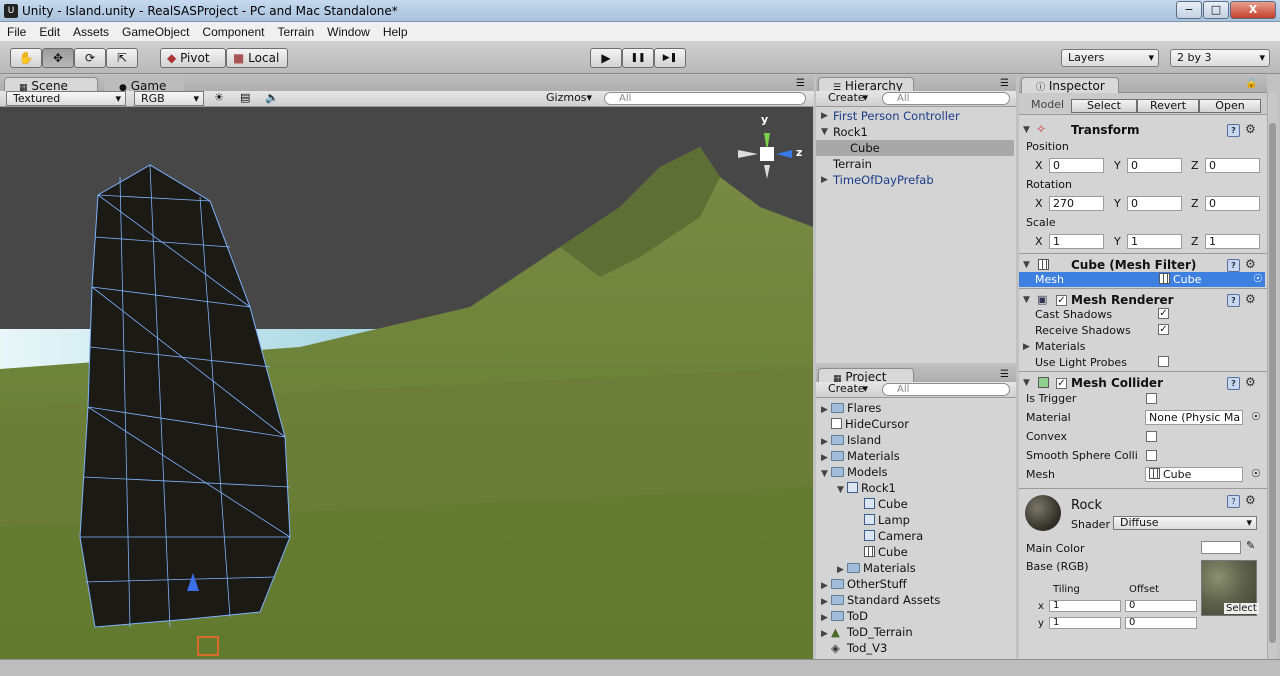 The image size is (1280, 676). What do you see at coordinates (90, 58) in the screenshot?
I see `rotate-tool-button: ⟳` at bounding box center [90, 58].